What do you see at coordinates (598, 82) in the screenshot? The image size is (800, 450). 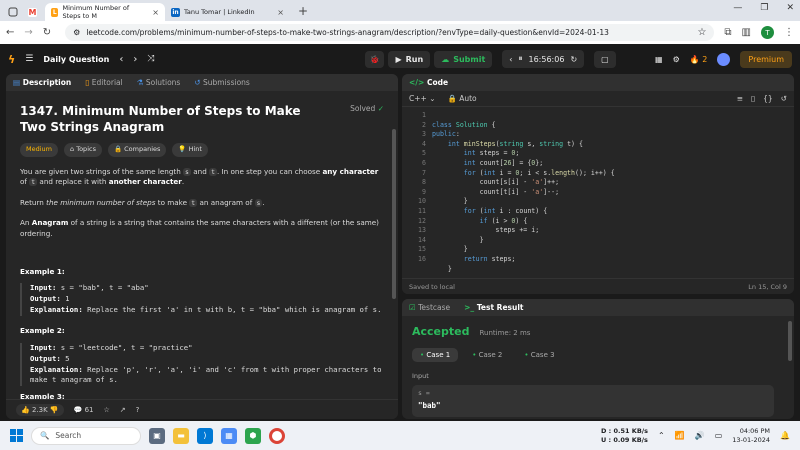 I see `editor-header: </> Code` at bounding box center [598, 82].